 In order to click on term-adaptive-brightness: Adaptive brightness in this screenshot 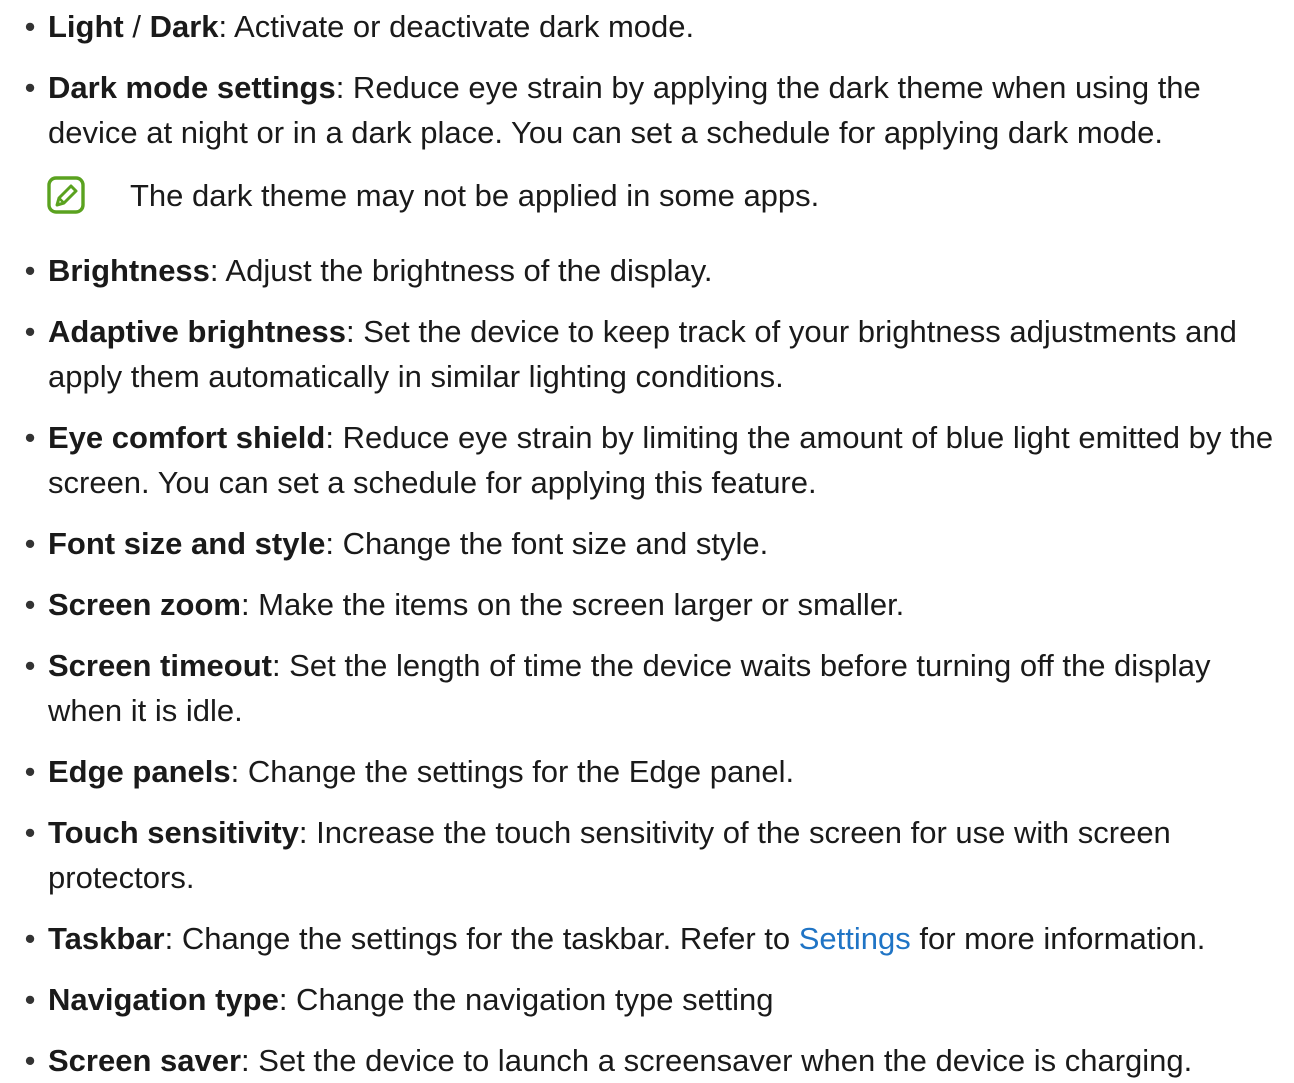, I will do `click(197, 331)`.